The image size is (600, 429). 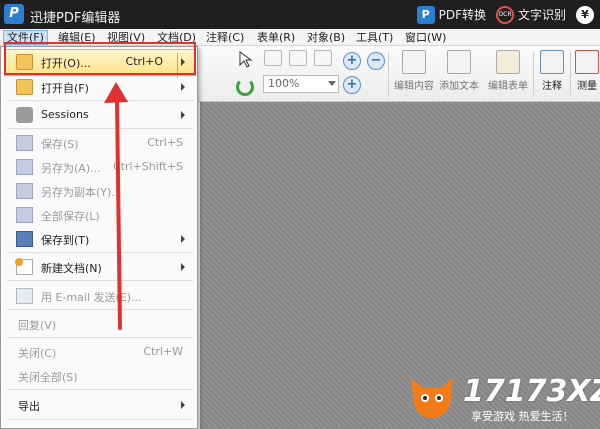 I want to click on watermark-brand: 17173XZ, so click(x=531, y=391).